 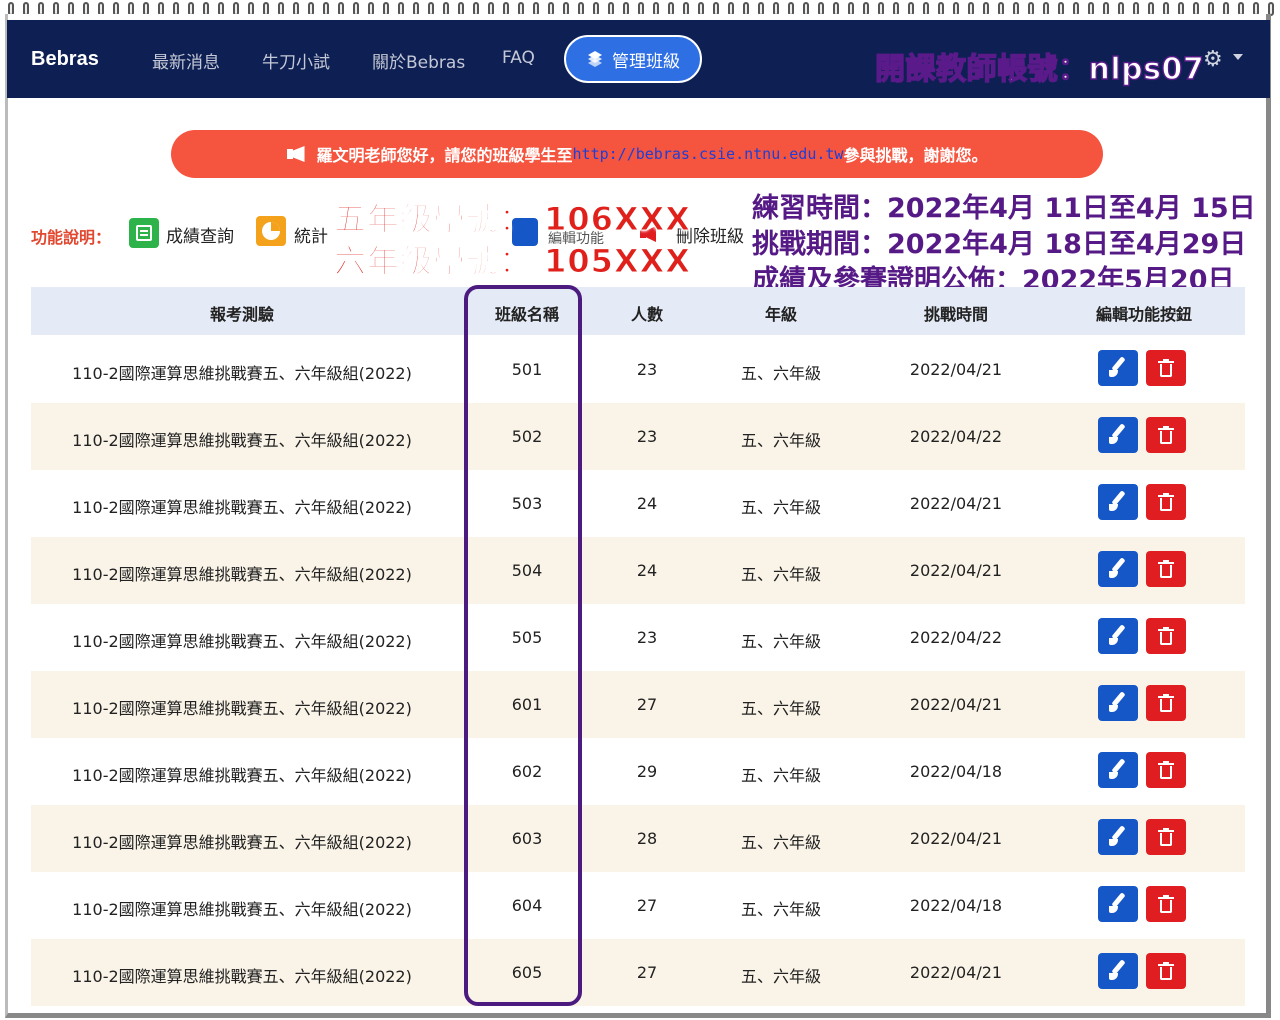 I want to click on layers-icon, so click(x=595, y=59).